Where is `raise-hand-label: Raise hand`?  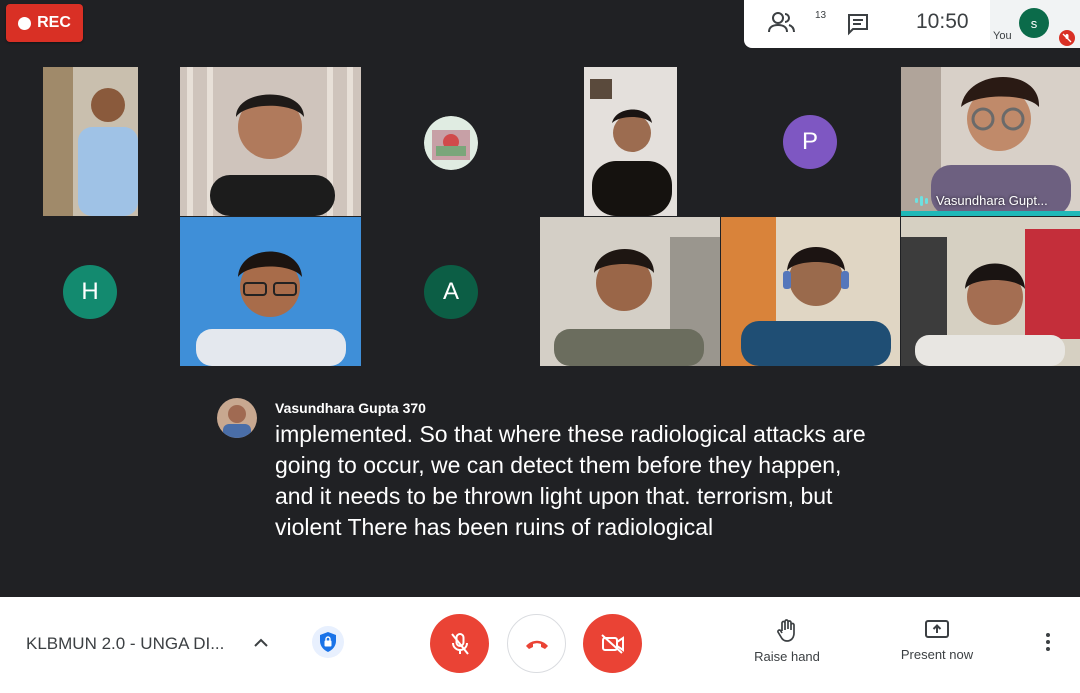 raise-hand-label: Raise hand is located at coordinates (787, 656).